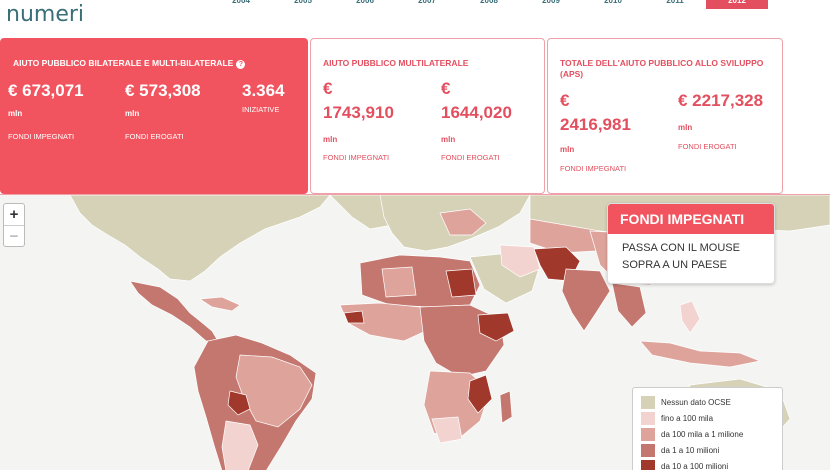  I want to click on region-southeast-asia, so click(629, 305).